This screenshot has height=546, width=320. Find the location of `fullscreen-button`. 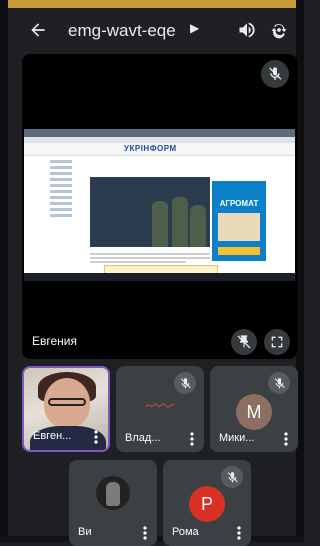

fullscreen-button is located at coordinates (277, 342).